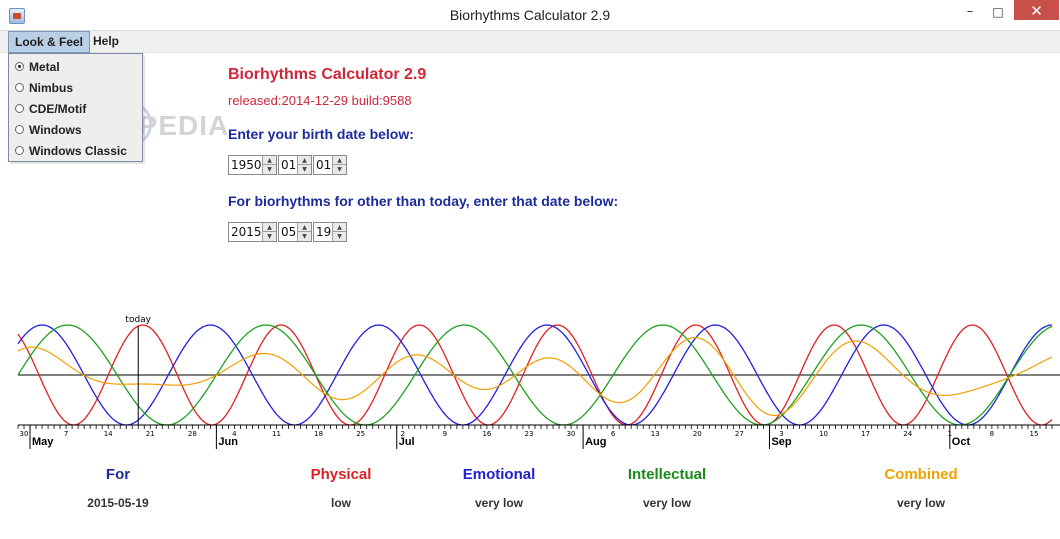  I want to click on other-month-spinner: 05 ▲ ▼, so click(295, 232).